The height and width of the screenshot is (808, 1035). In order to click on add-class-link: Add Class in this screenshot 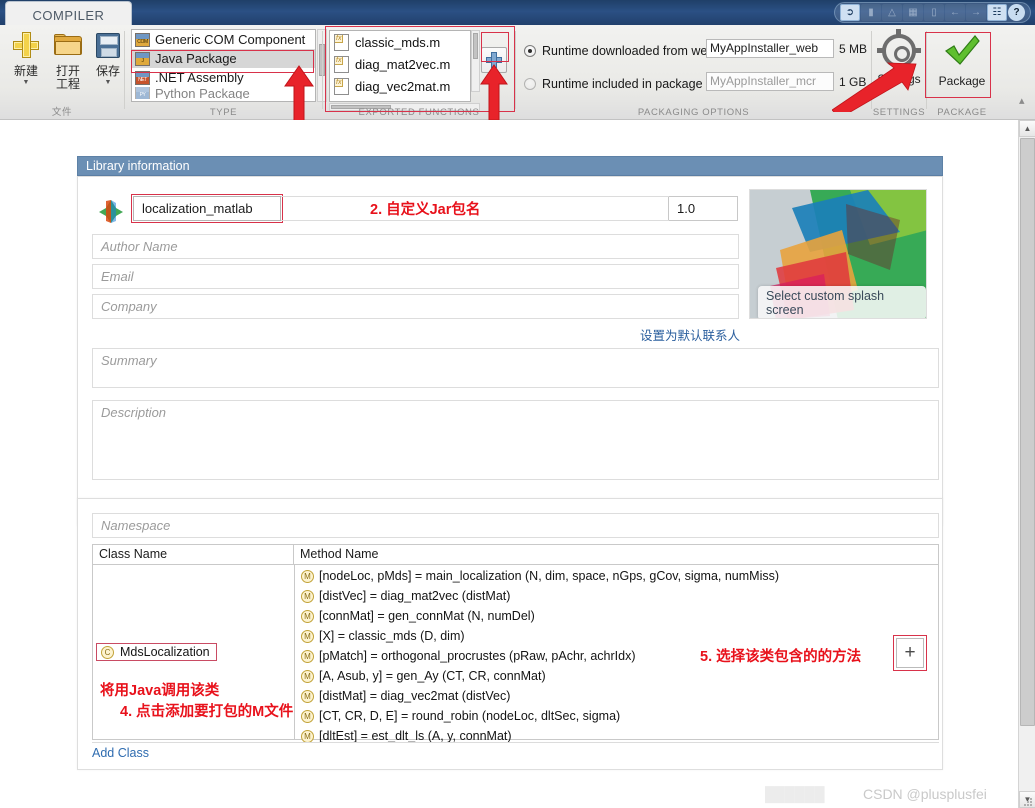, I will do `click(120, 753)`.